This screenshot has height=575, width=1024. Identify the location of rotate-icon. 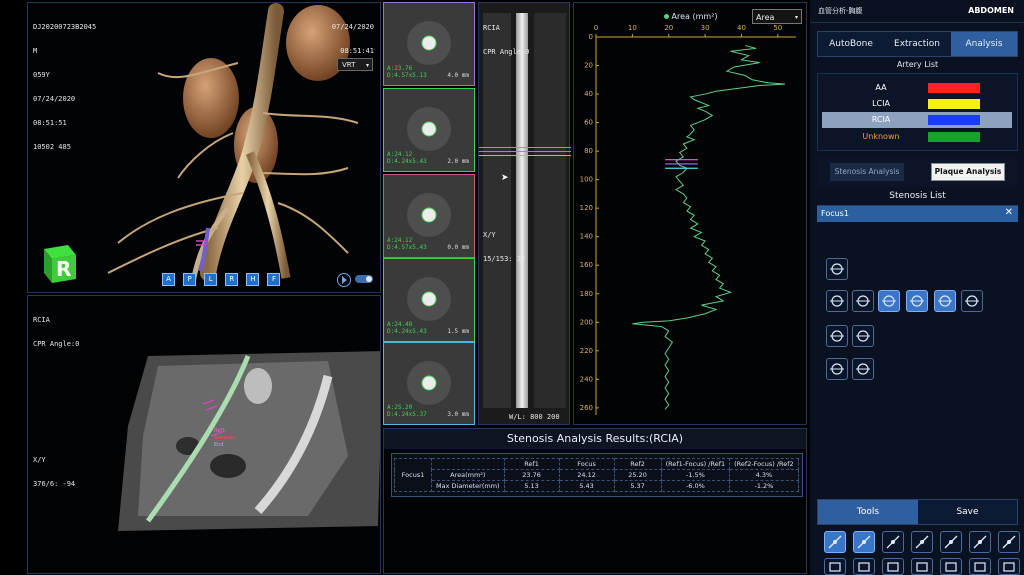
(893, 566).